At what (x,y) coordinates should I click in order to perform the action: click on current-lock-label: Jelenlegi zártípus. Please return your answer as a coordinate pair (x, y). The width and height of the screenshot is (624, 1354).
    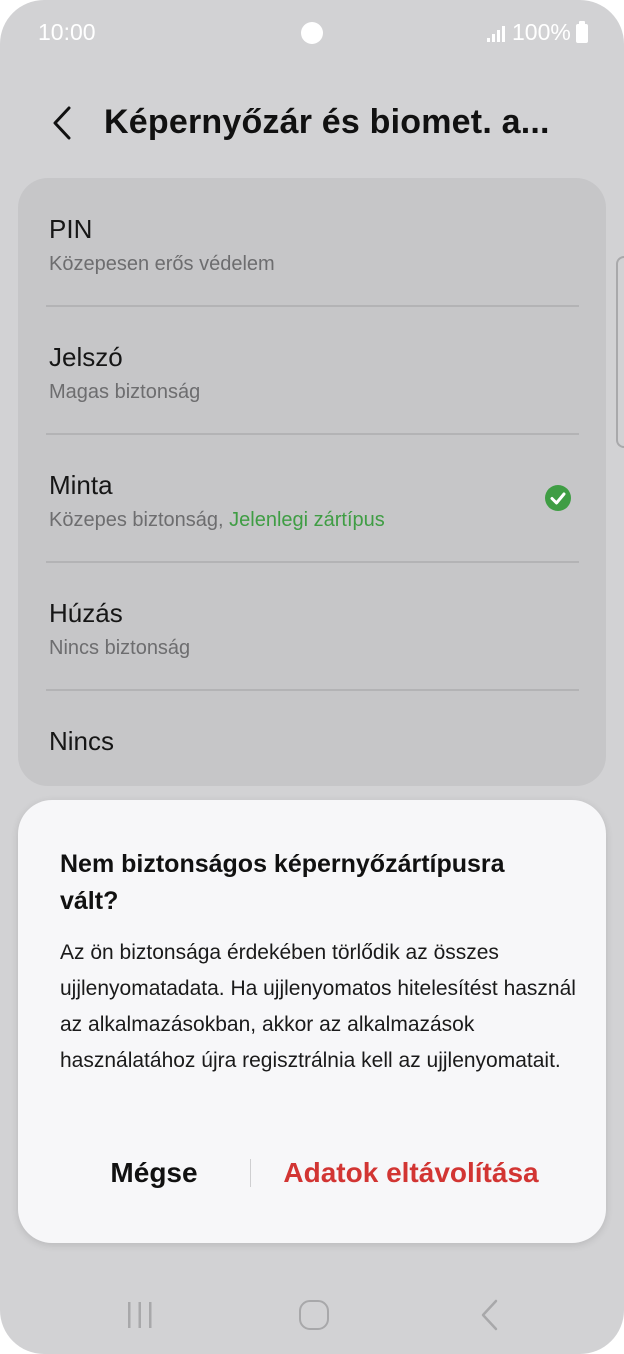
    Looking at the image, I should click on (307, 520).